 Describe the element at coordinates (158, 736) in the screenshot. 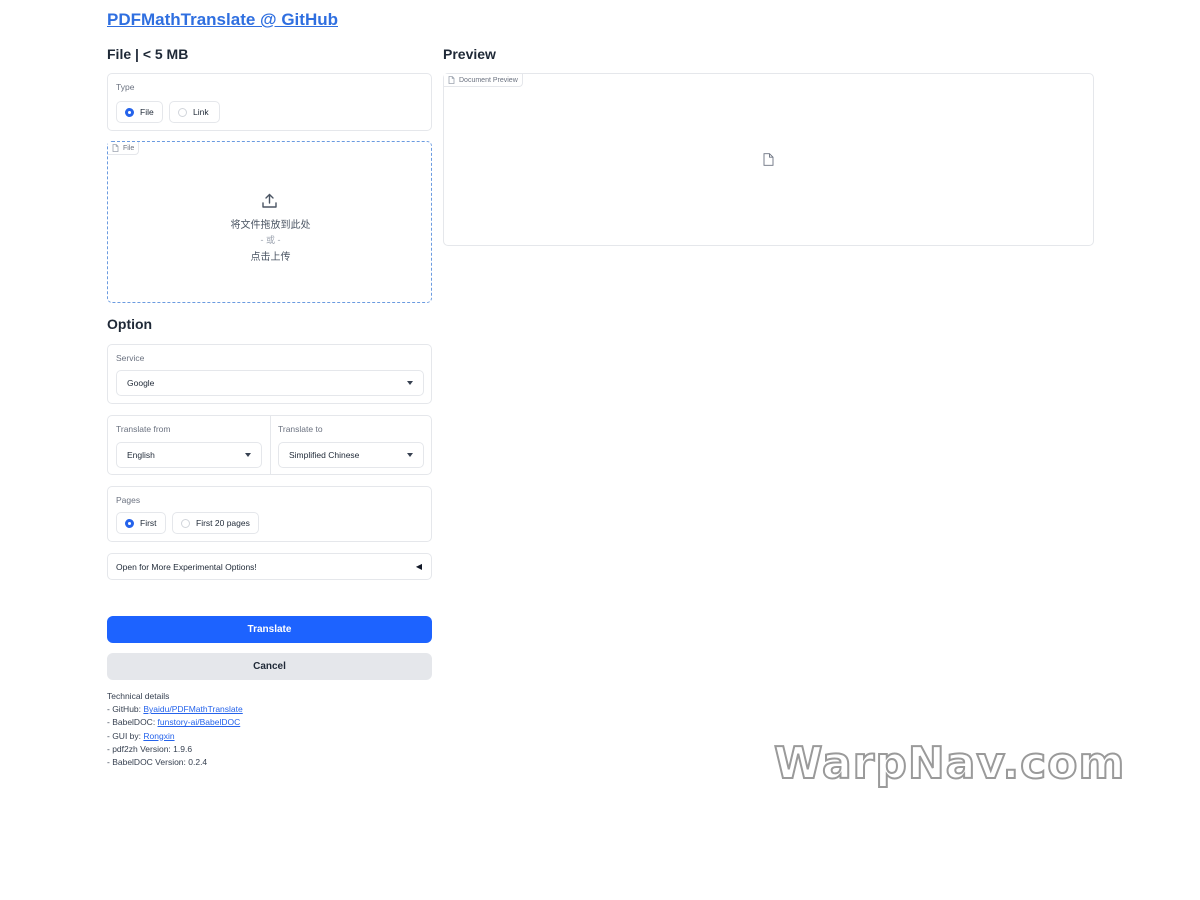

I see `gui-author-link: Rongxin` at that location.